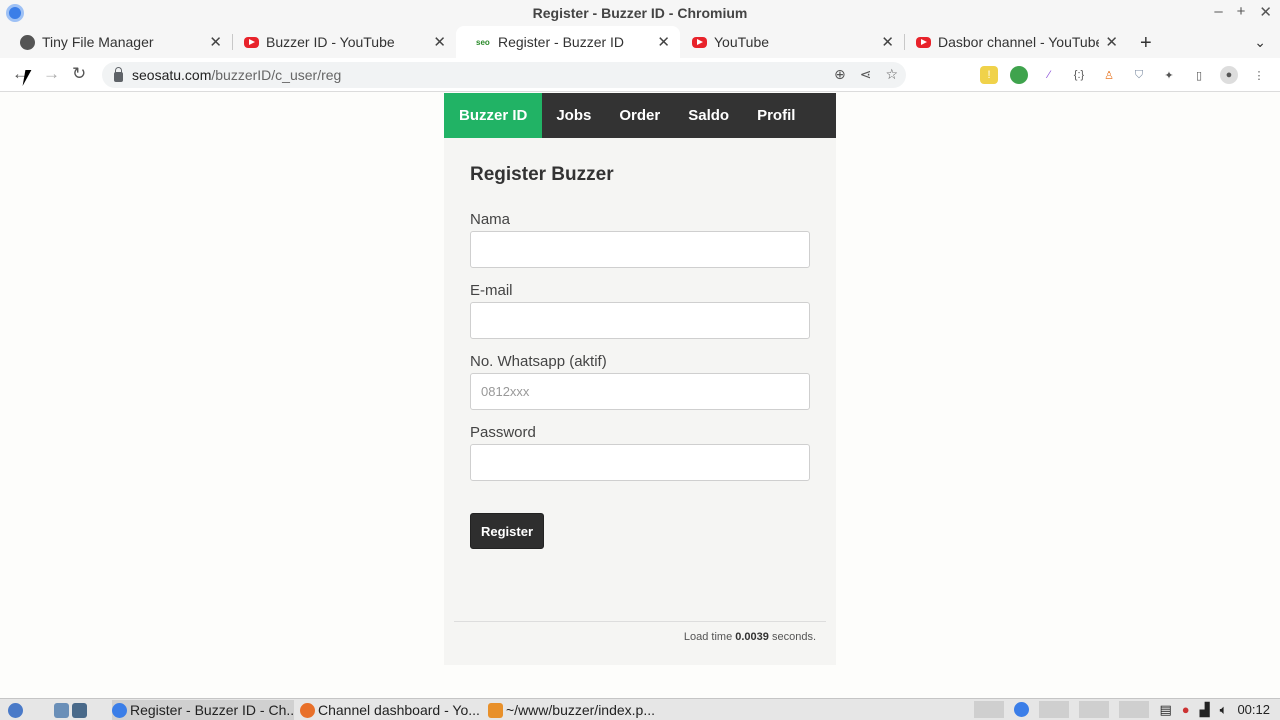  What do you see at coordinates (493, 115) in the screenshot?
I see `nav-brand-link: Buzzer ID` at bounding box center [493, 115].